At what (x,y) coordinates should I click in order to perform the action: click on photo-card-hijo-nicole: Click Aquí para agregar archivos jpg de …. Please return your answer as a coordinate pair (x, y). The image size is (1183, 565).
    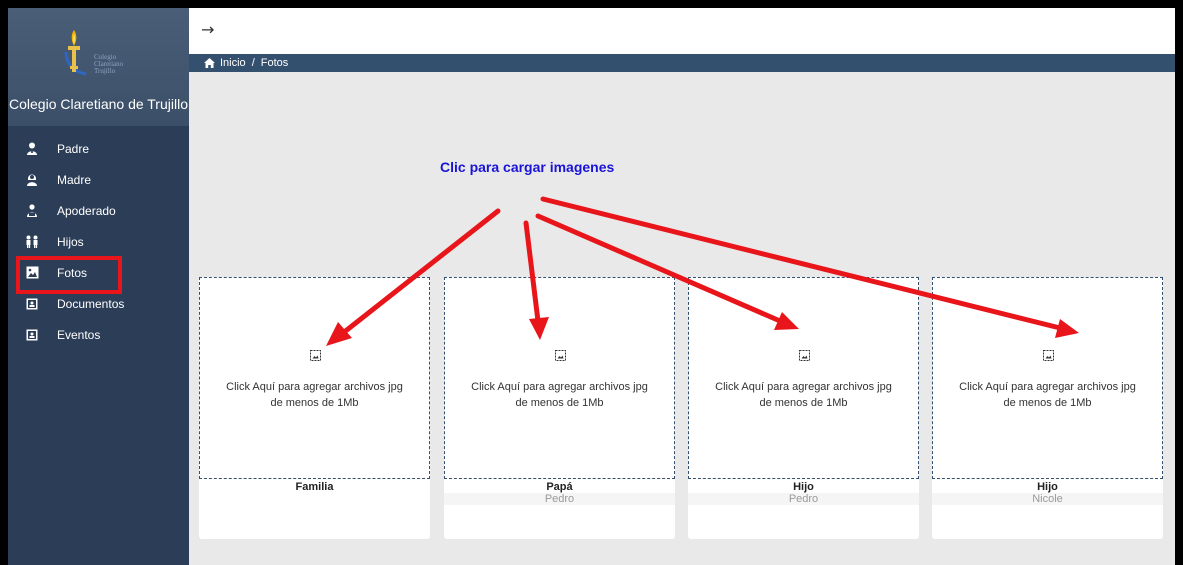
    Looking at the image, I should click on (1047, 408).